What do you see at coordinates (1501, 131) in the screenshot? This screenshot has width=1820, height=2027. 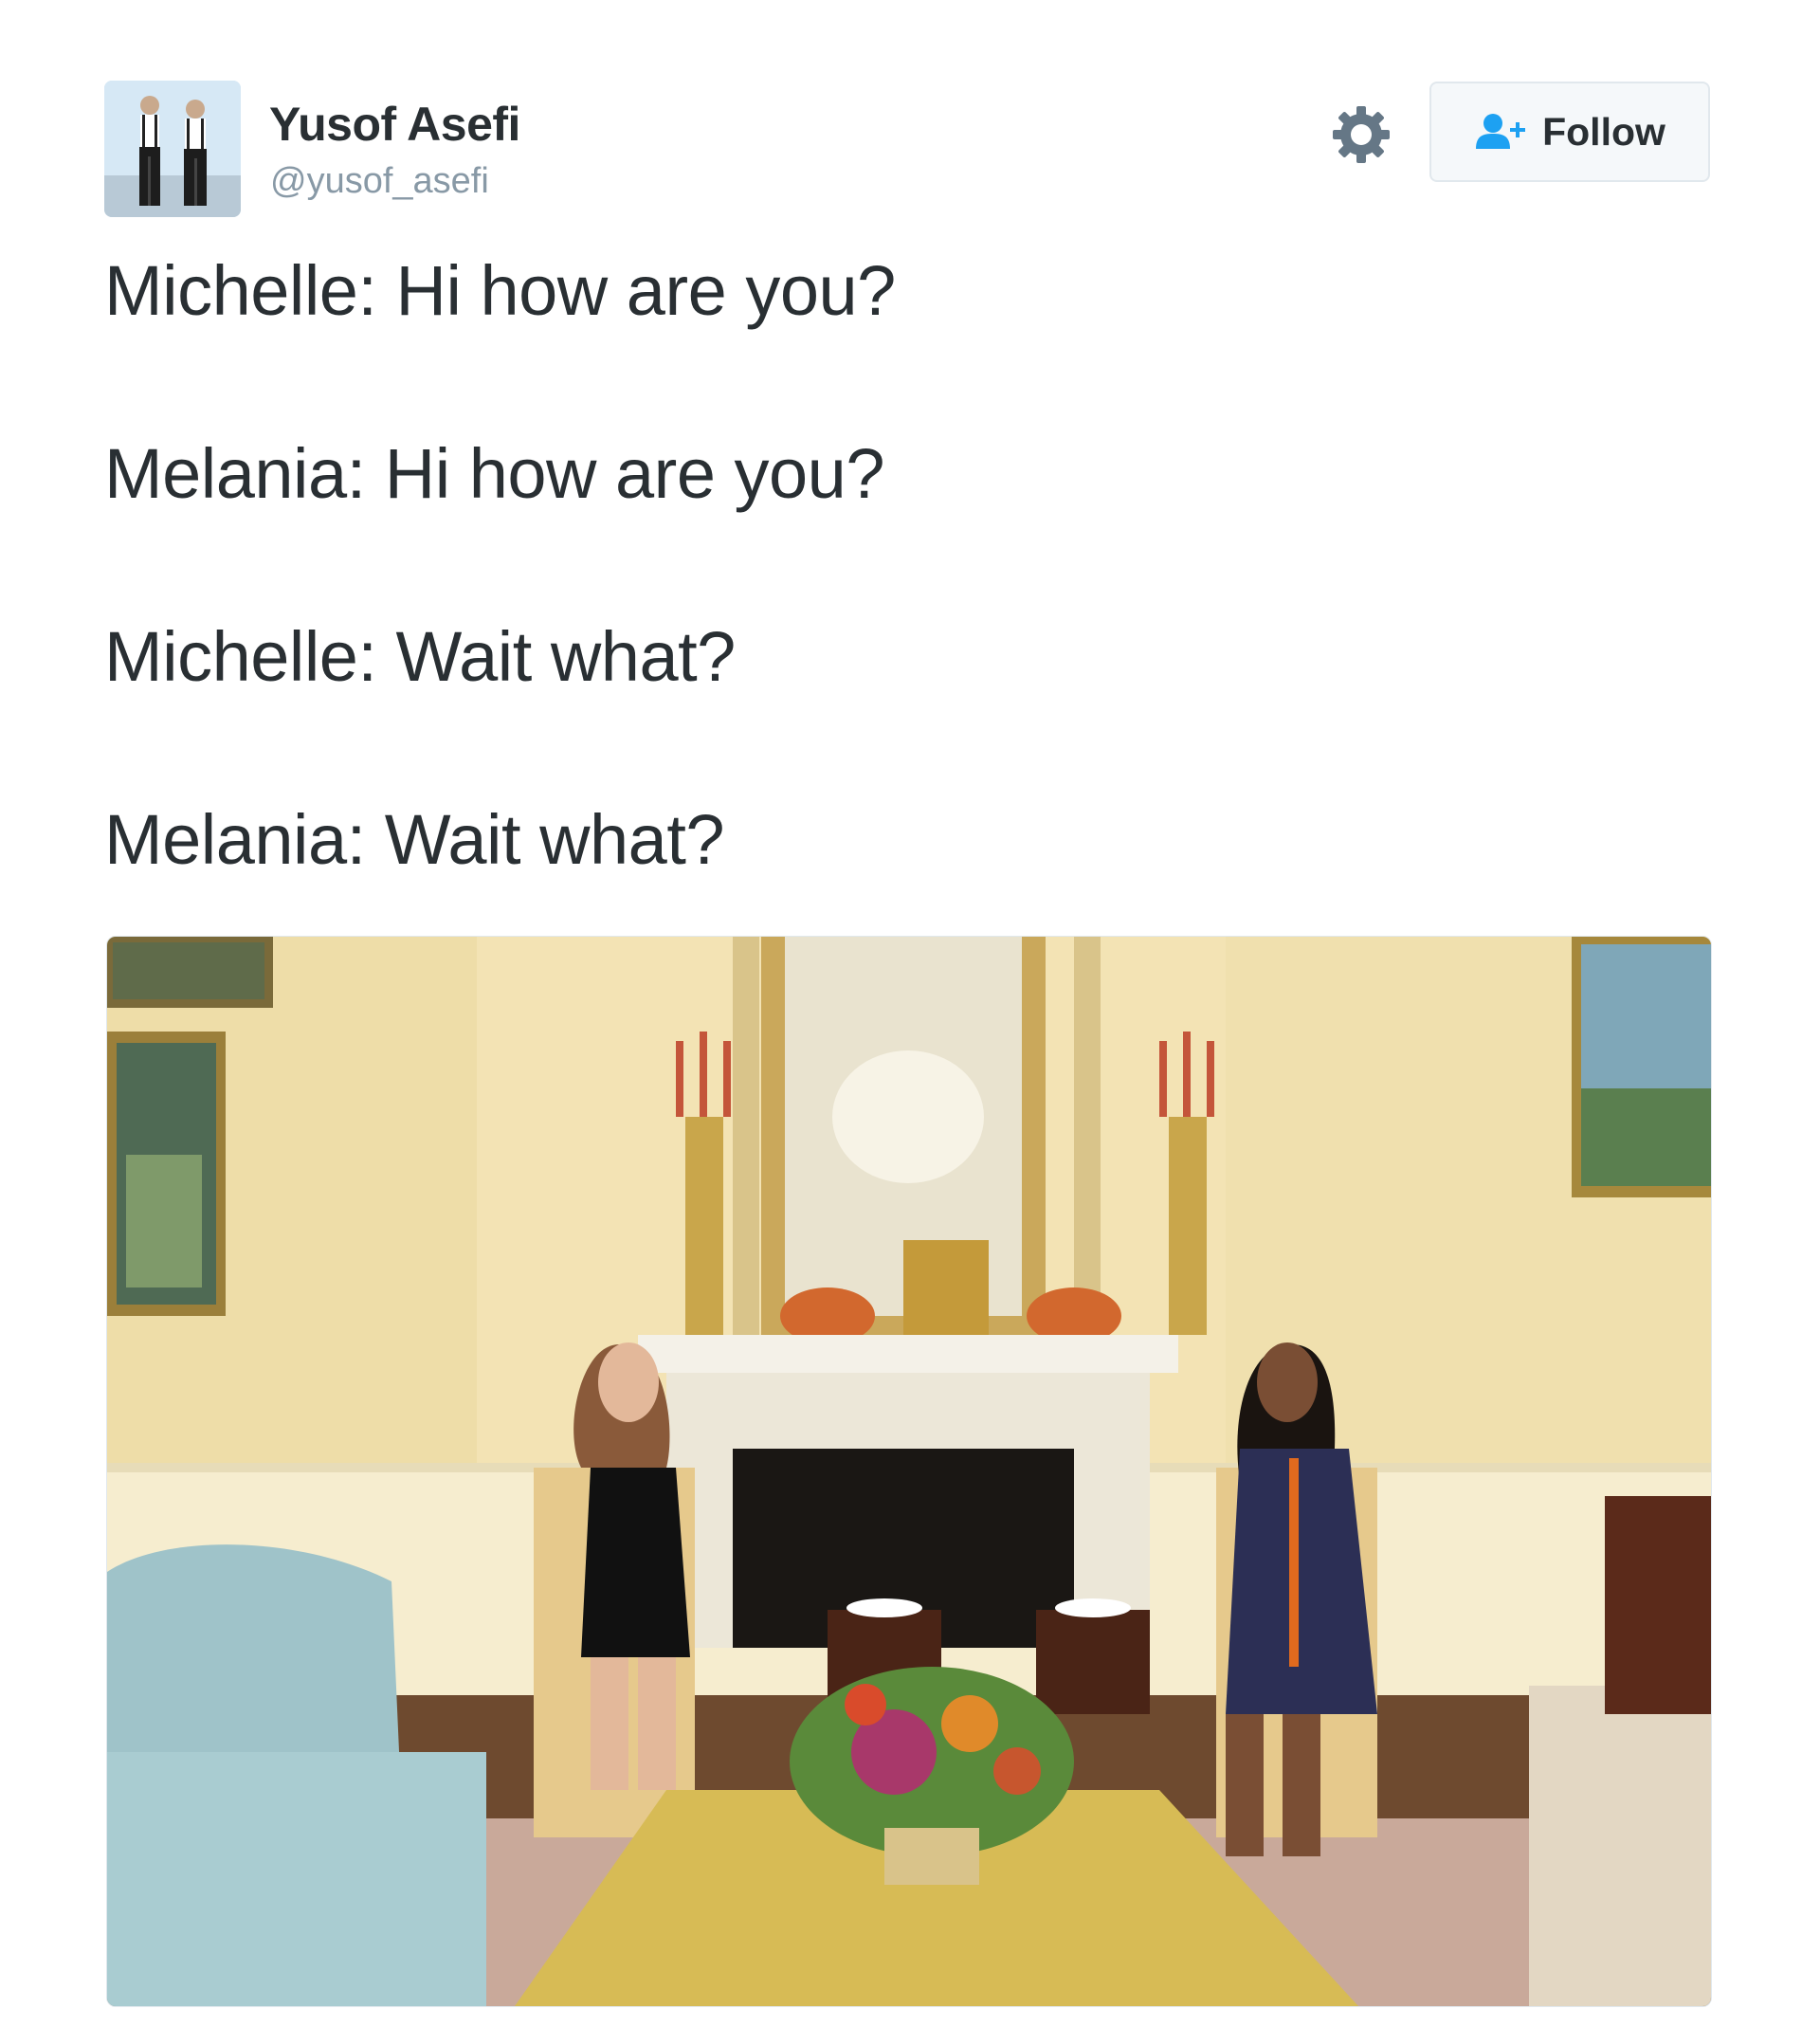 I see `add-person-icon` at bounding box center [1501, 131].